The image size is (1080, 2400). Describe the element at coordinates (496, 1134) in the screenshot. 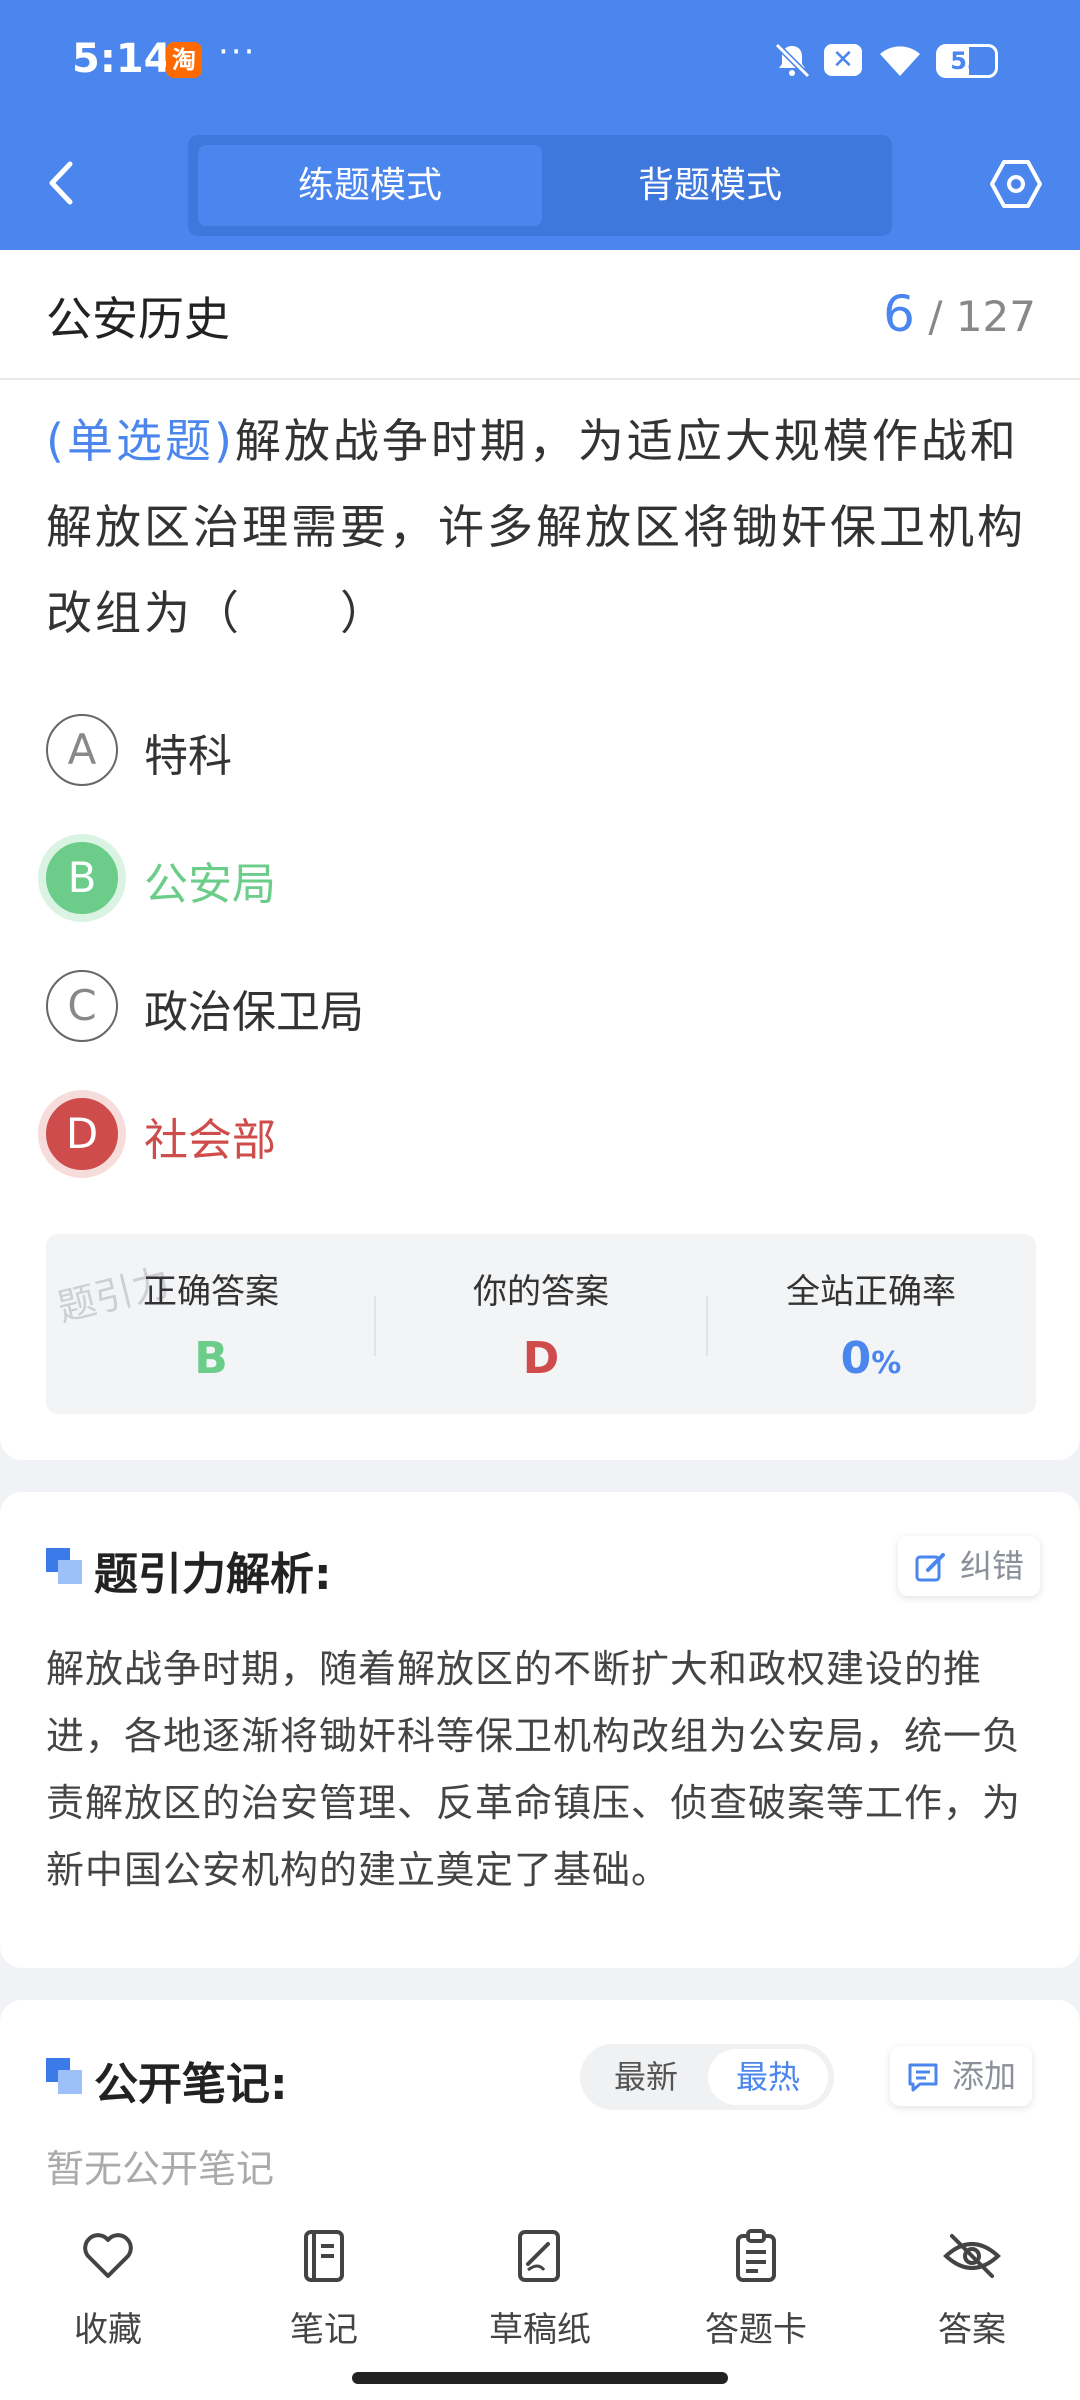

I see `option-d: D 社会部` at that location.